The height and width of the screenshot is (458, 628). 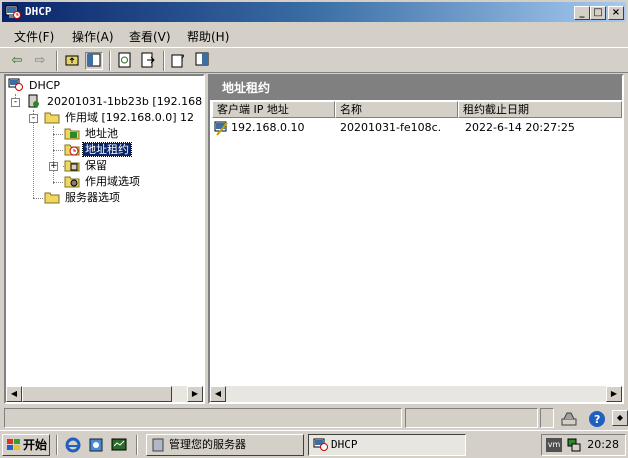 What do you see at coordinates (179, 61) in the screenshot?
I see `properties-help-icon: ?` at bounding box center [179, 61].